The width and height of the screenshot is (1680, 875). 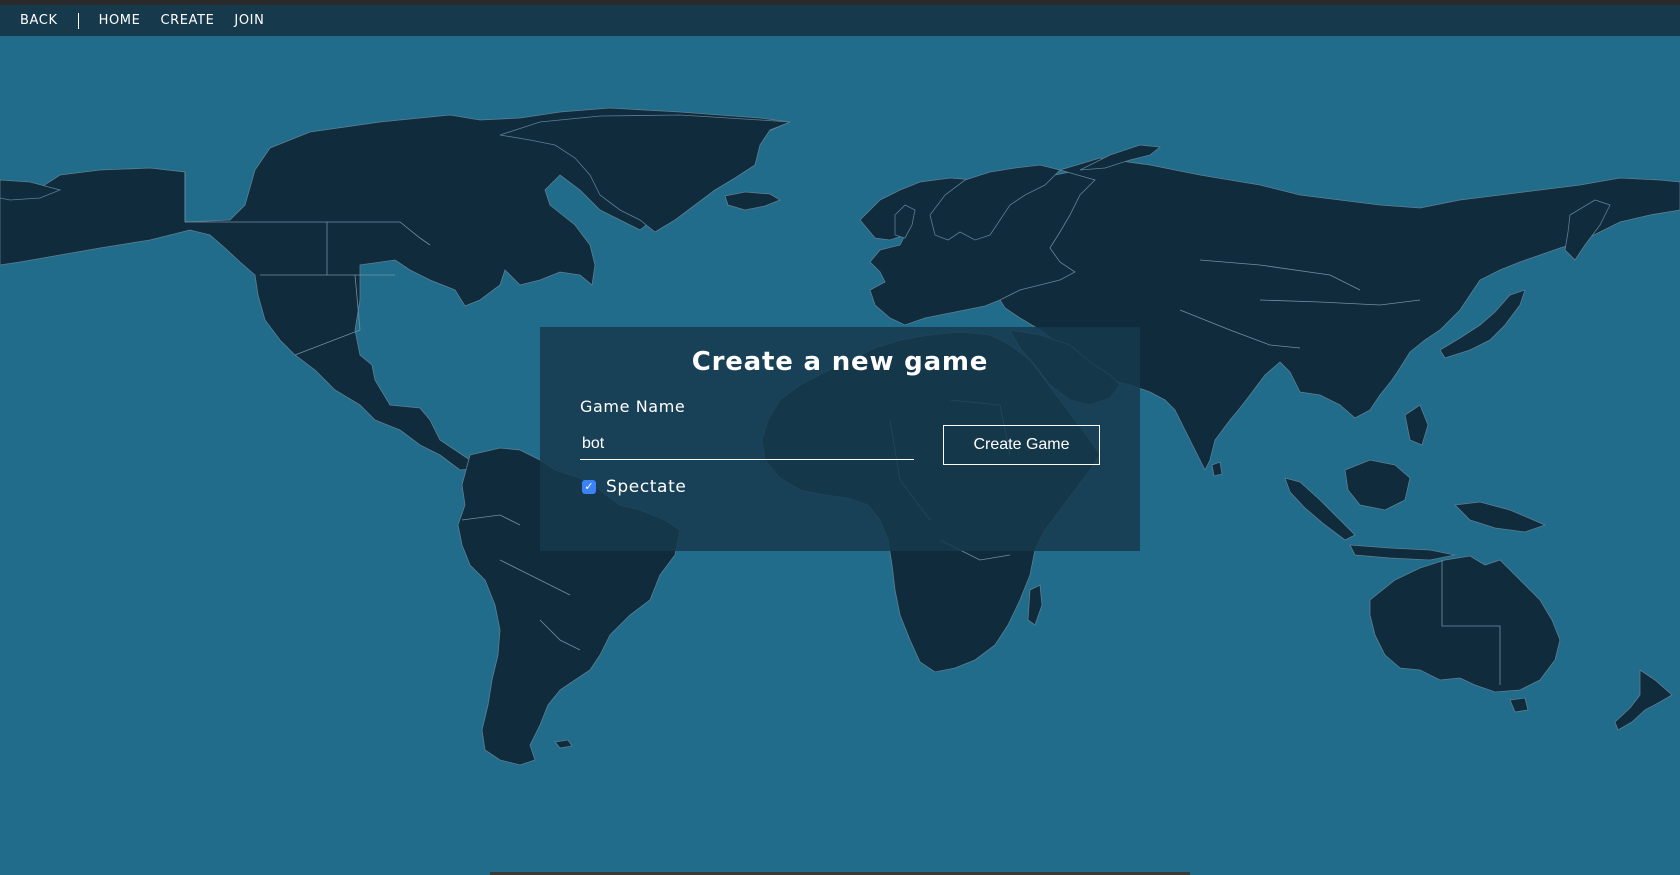 What do you see at coordinates (1021, 445) in the screenshot?
I see `create-game-button: Create Game` at bounding box center [1021, 445].